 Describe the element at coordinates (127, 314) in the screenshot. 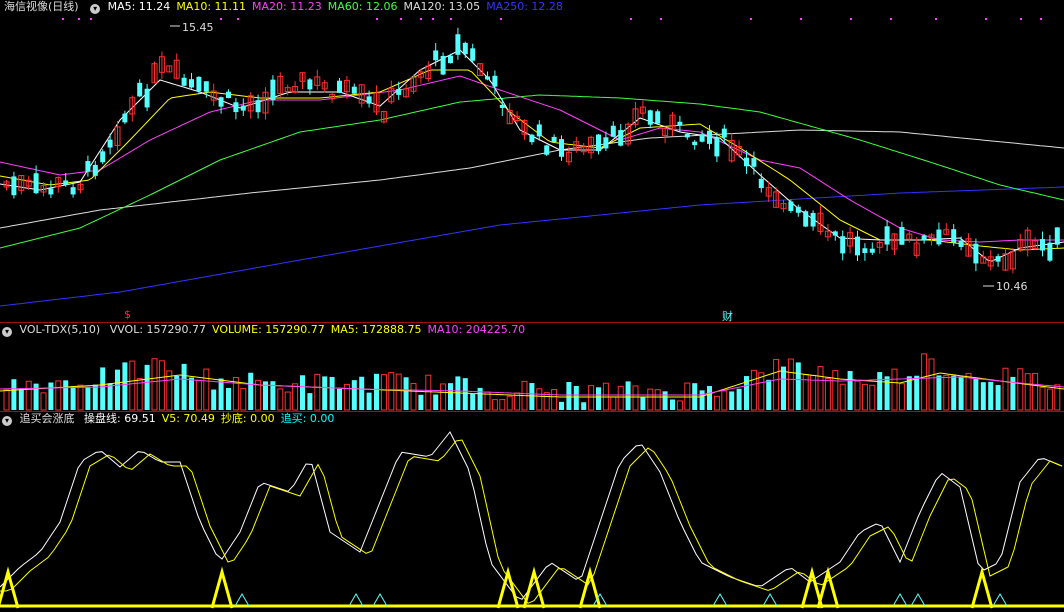

I see `event-marker: $` at that location.